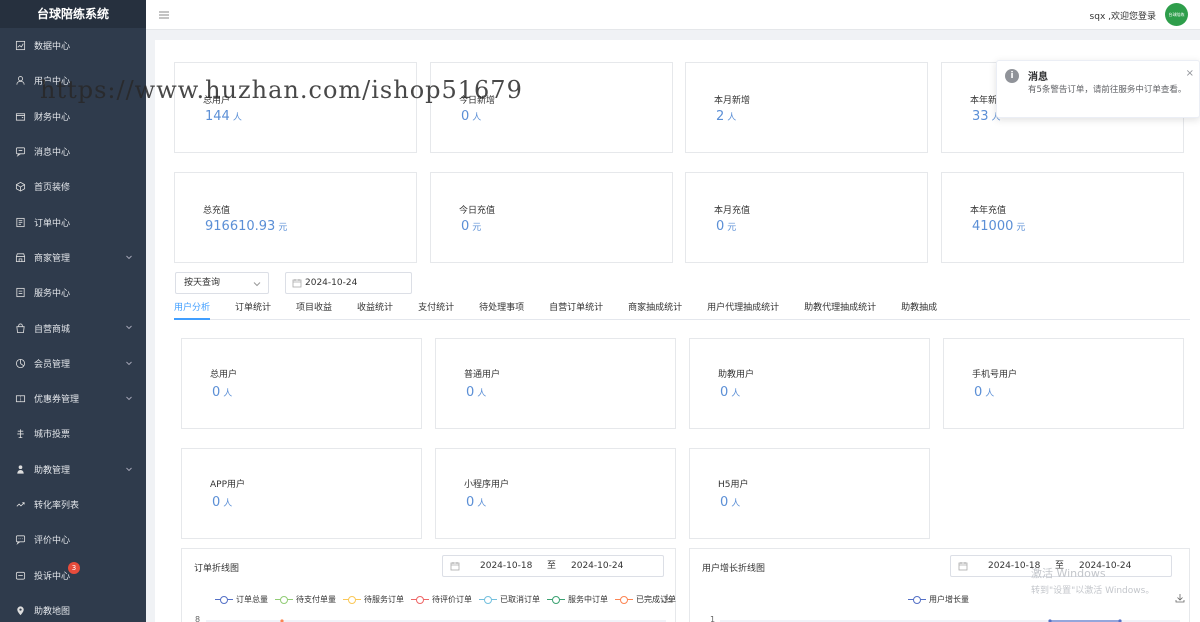 Image resolution: width=1200 pixels, height=622 pixels. I want to click on tab-0: 用户分析, so click(192, 310).